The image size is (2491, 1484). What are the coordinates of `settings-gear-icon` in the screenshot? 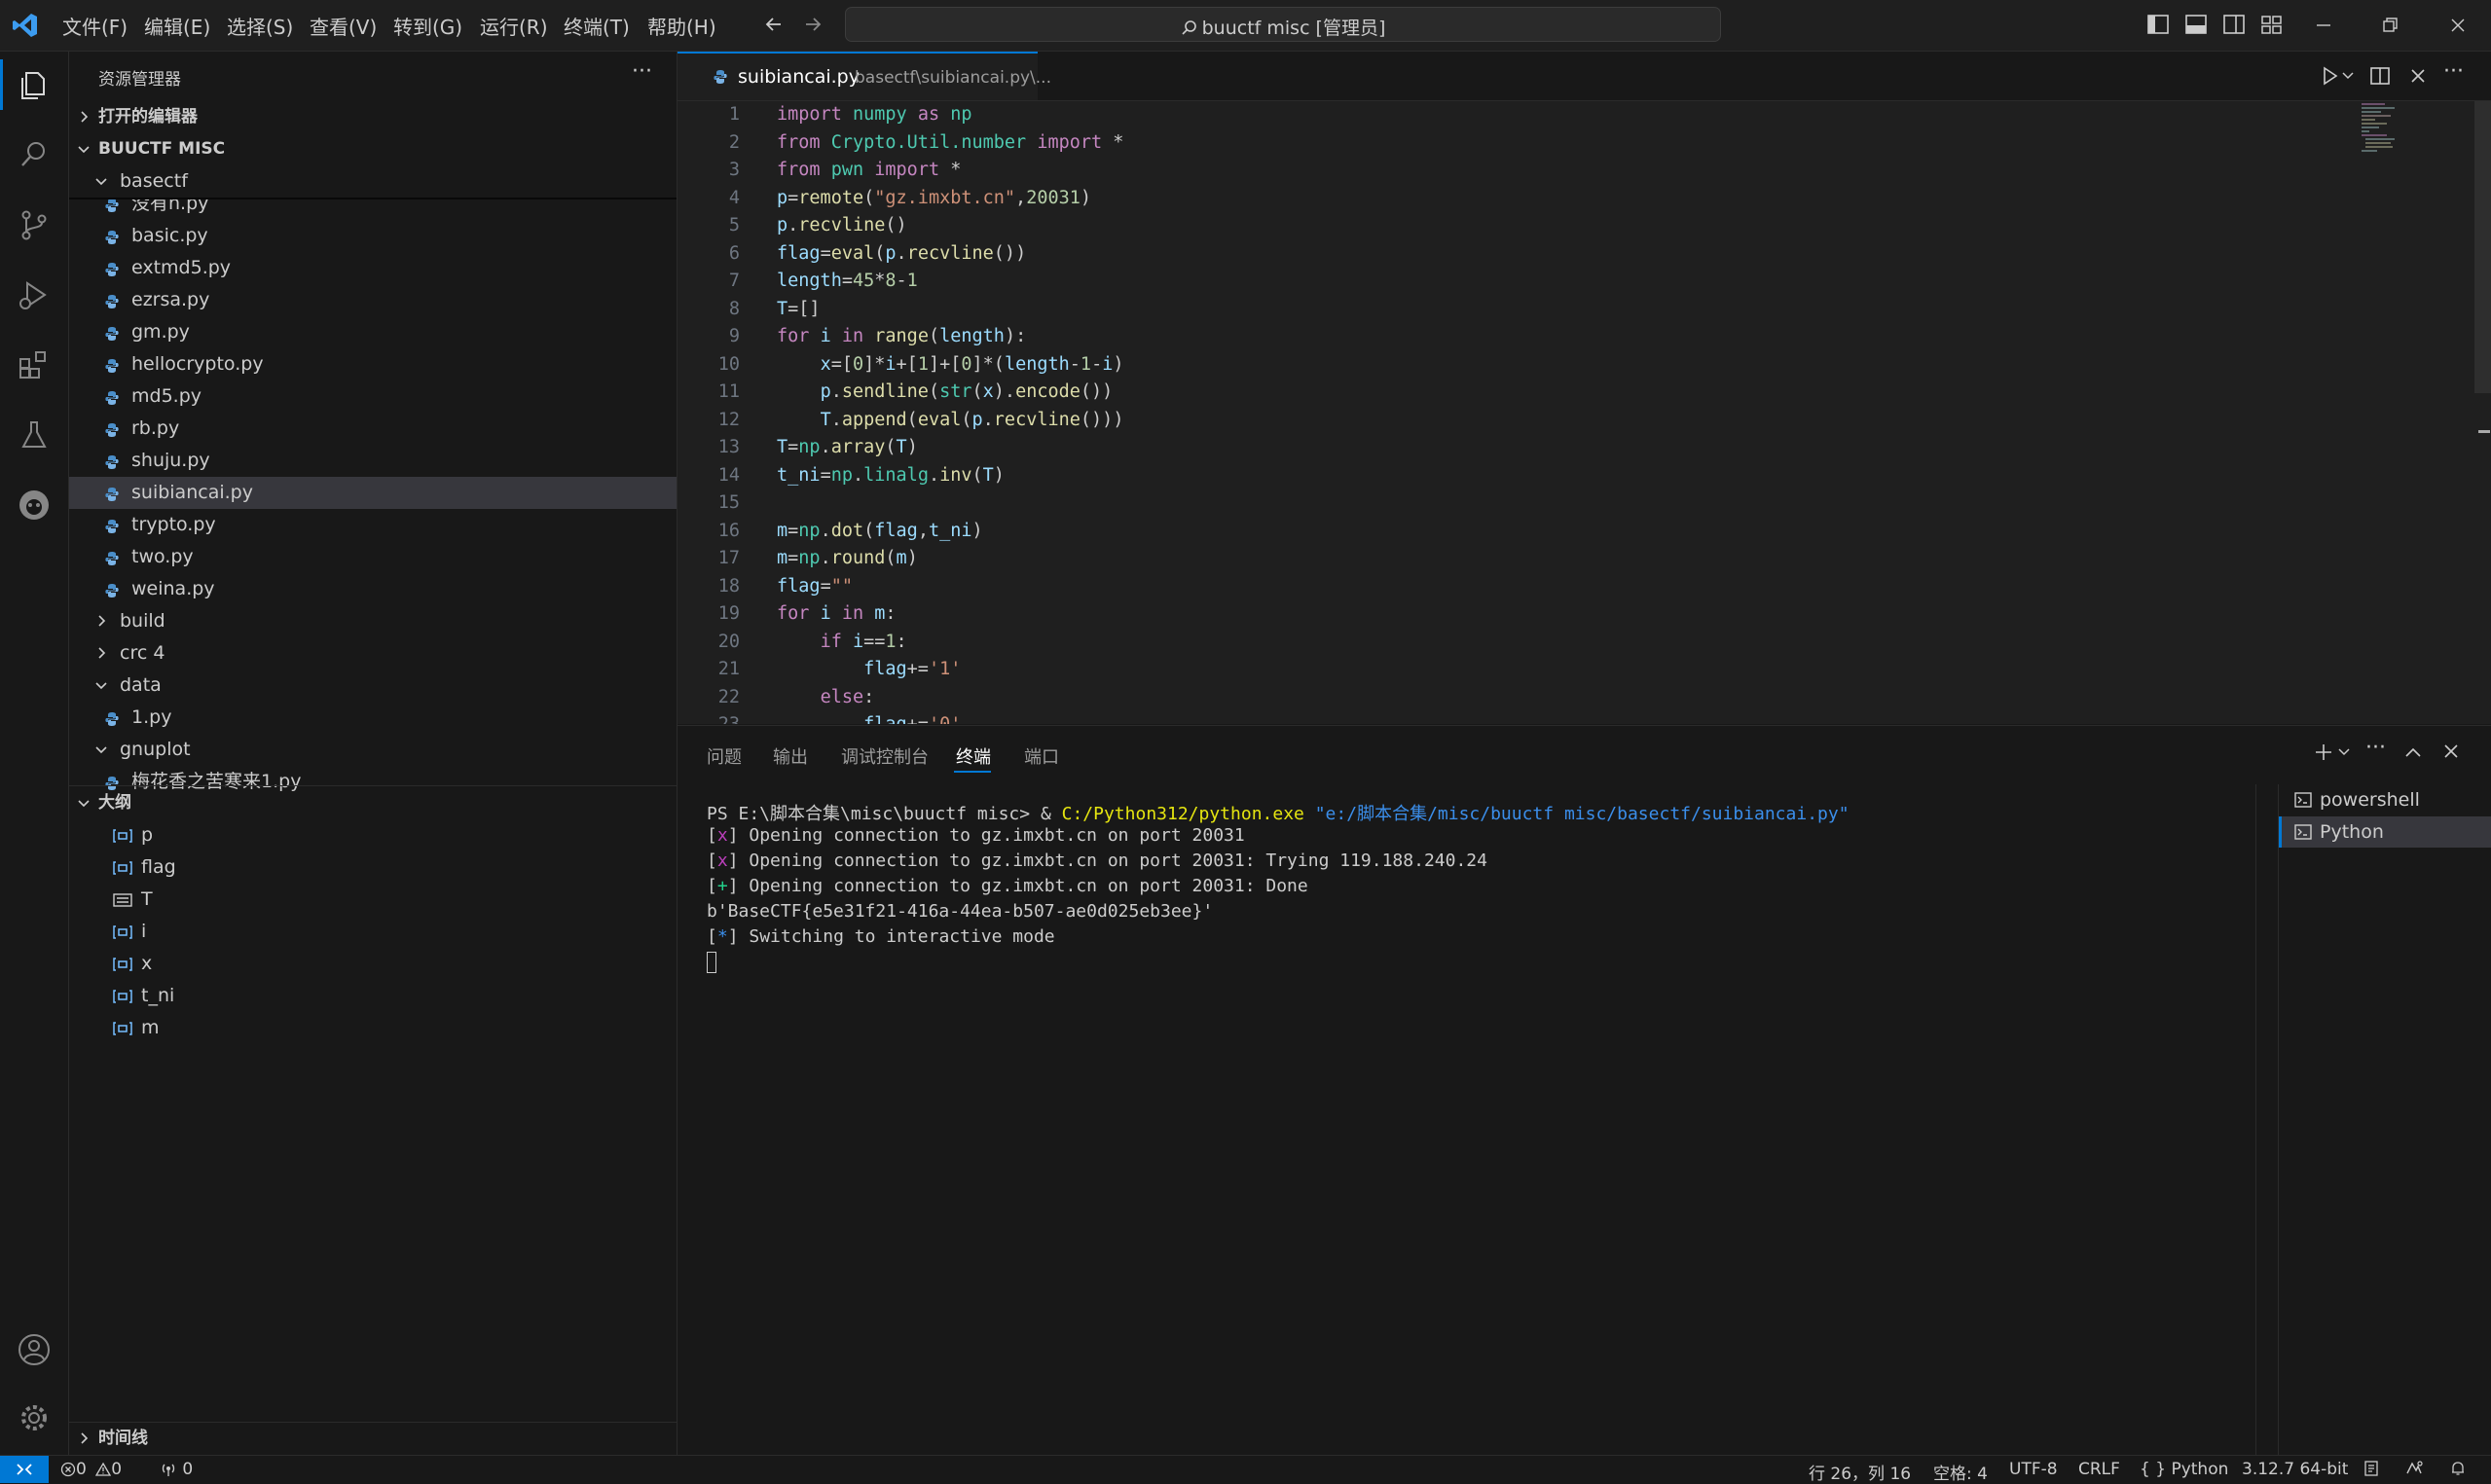 It's located at (34, 1417).